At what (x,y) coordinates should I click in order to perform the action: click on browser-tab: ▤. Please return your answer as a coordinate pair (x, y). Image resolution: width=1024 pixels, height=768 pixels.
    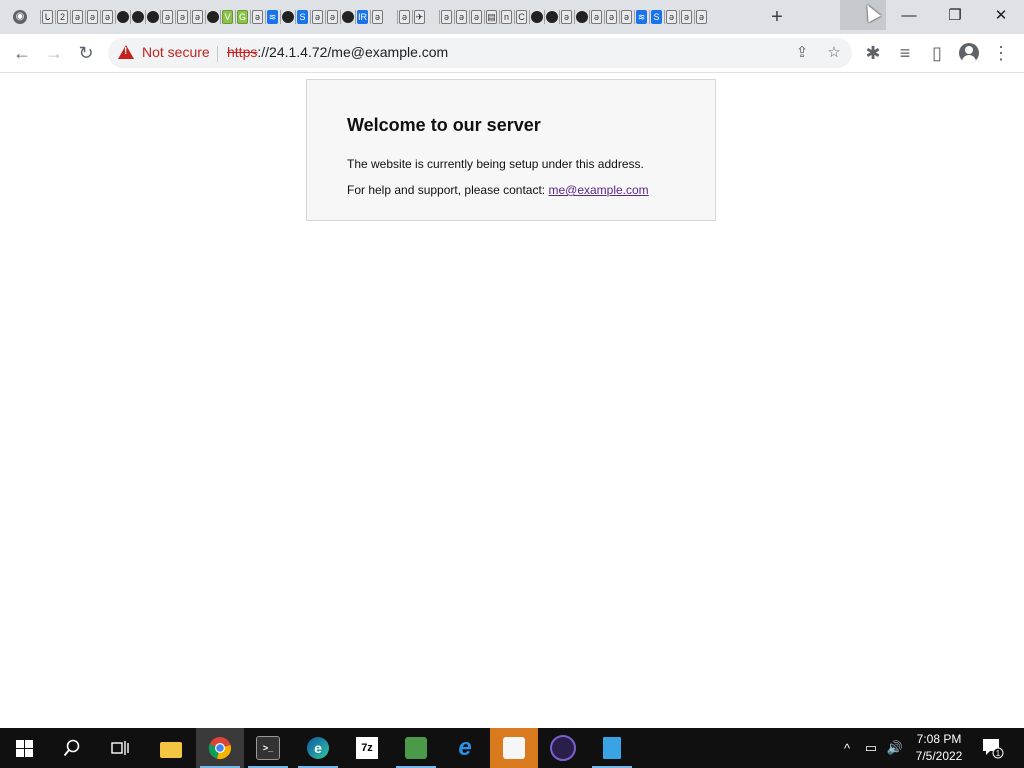
    Looking at the image, I should click on (491, 17).